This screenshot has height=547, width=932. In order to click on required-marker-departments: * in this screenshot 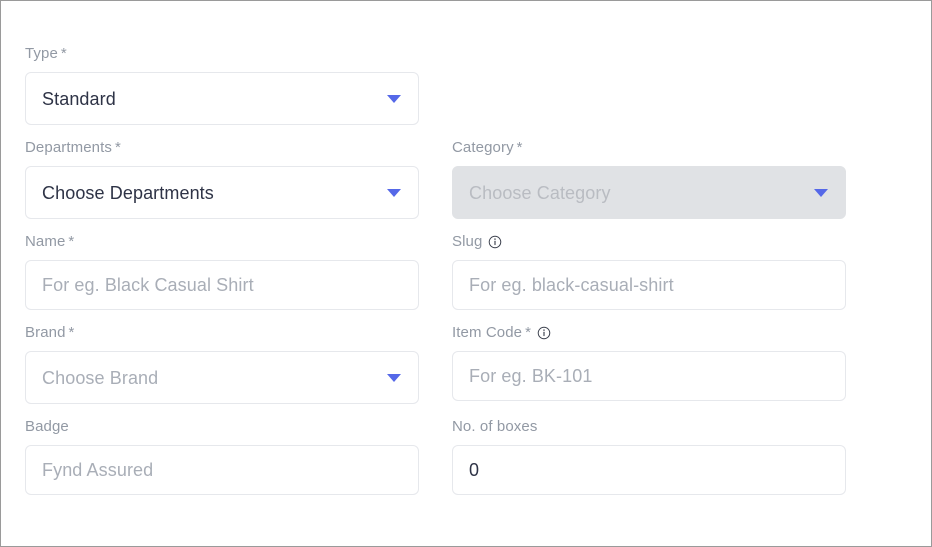, I will do `click(117, 147)`.